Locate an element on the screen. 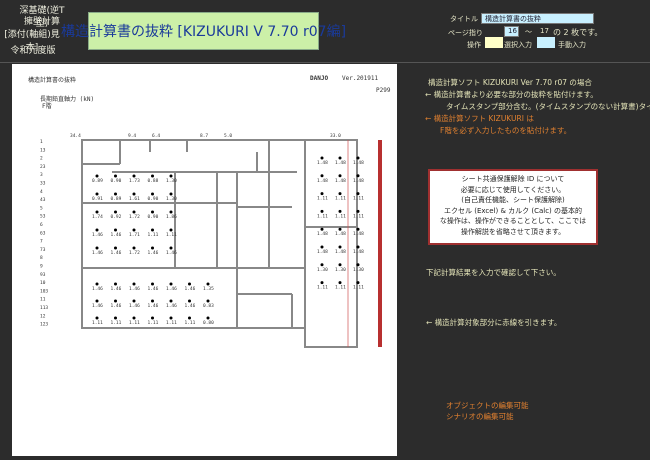 Image resolution: width=650 pixels, height=460 pixels. row-label: 3 is located at coordinates (41, 175).